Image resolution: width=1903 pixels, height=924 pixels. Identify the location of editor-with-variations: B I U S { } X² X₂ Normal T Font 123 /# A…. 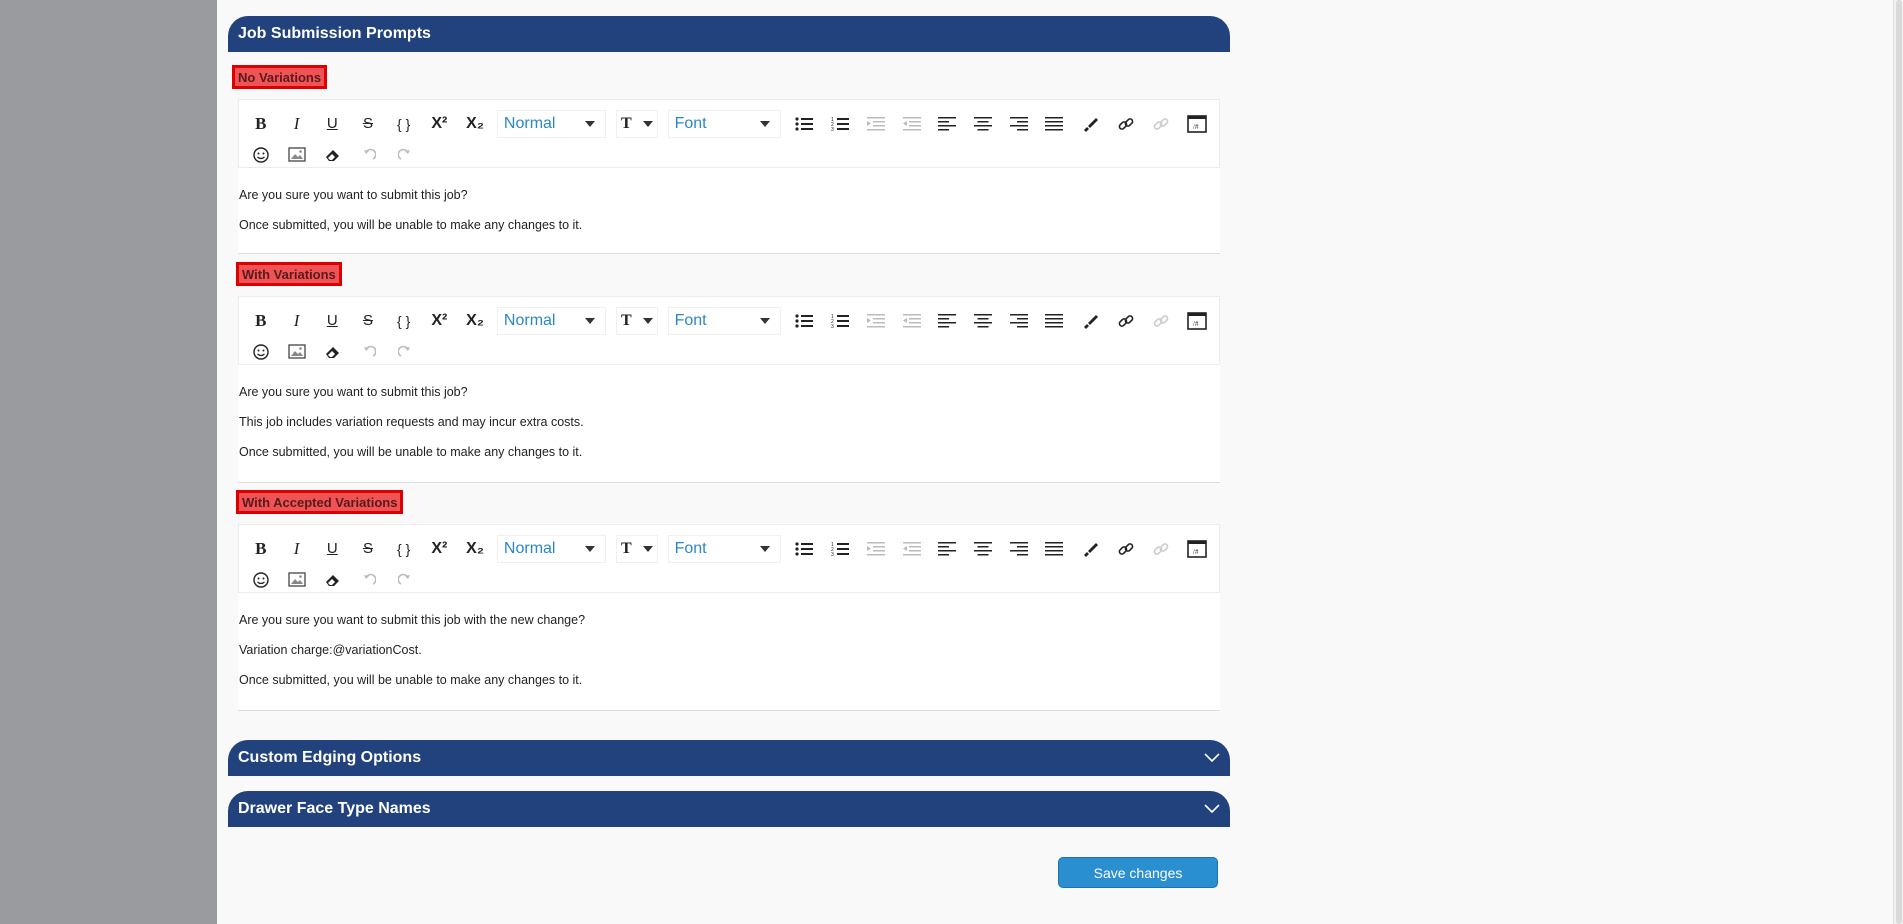
(729, 389).